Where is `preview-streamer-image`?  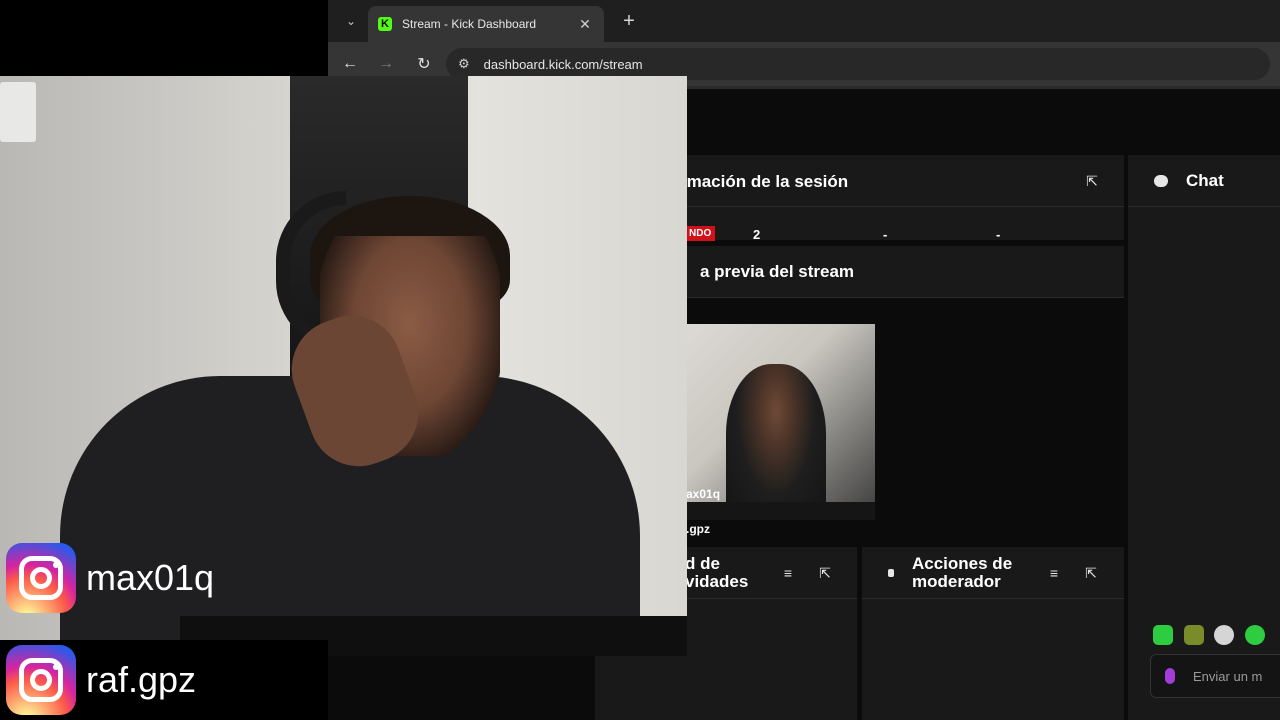 preview-streamer-image is located at coordinates (776, 442).